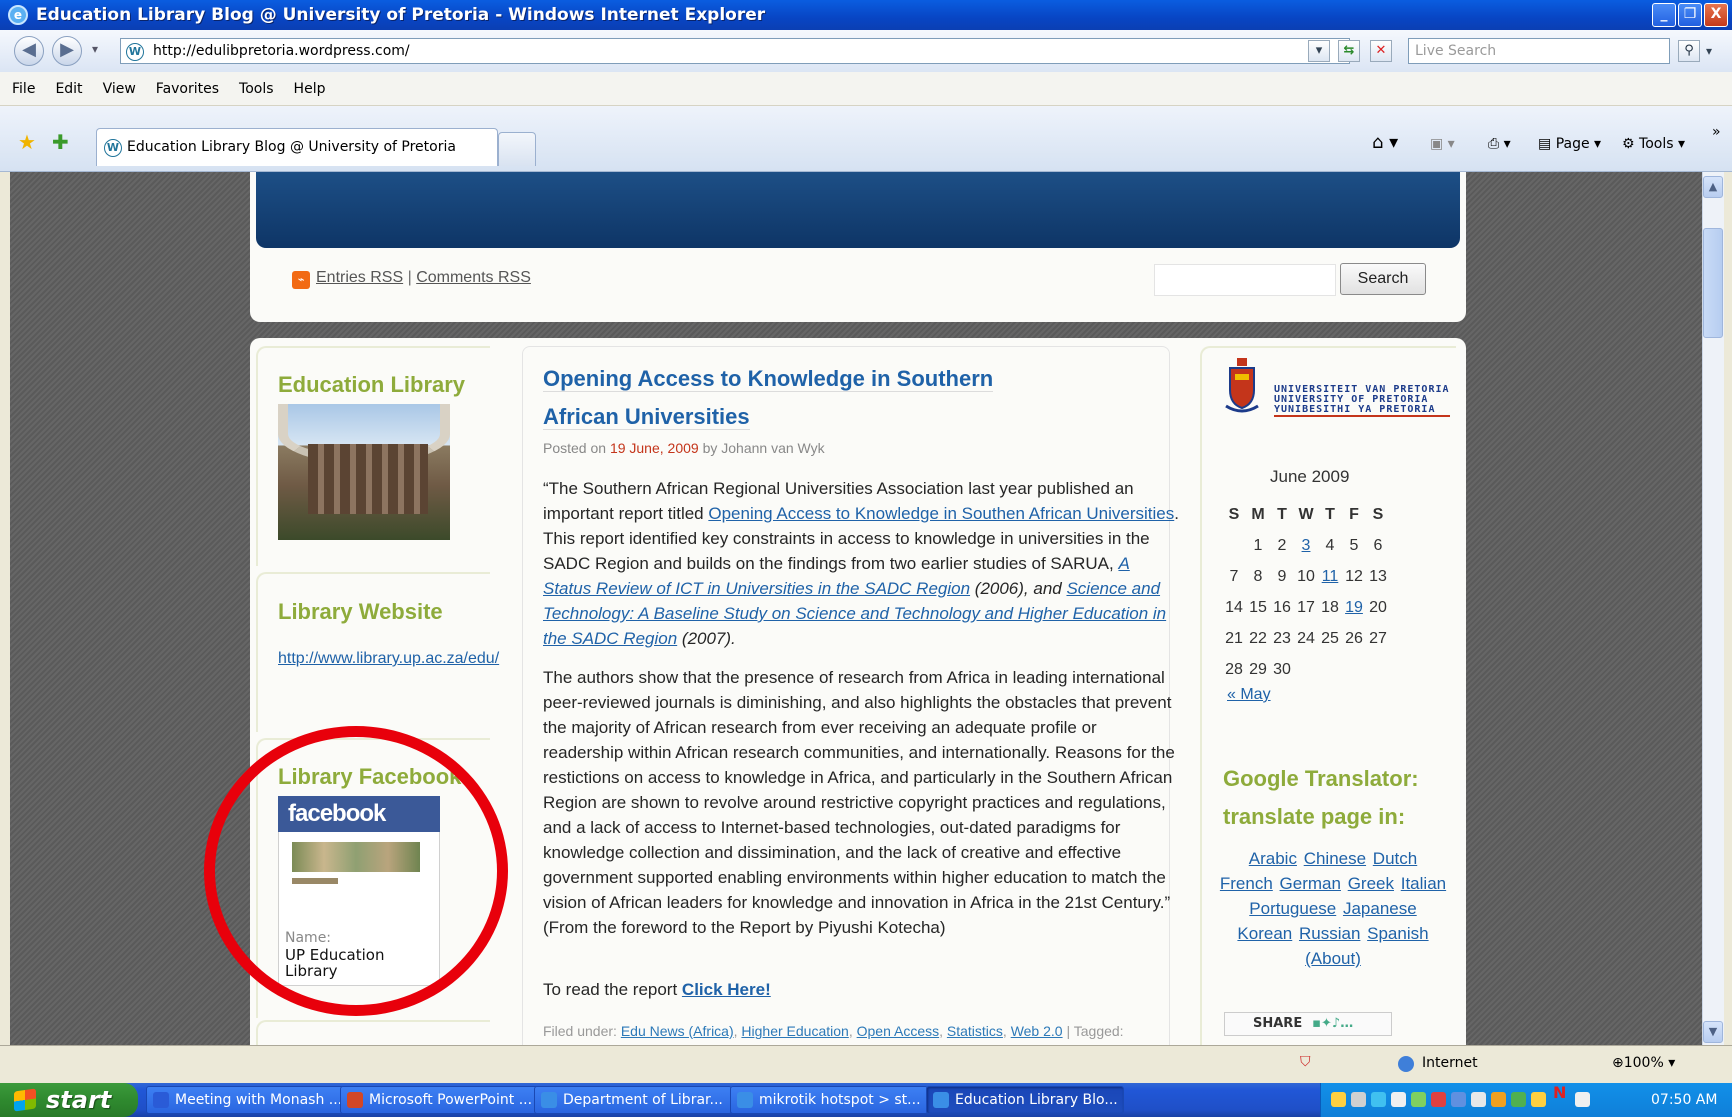  What do you see at coordinates (68, 89) in the screenshot?
I see `menu-edit: Edit` at bounding box center [68, 89].